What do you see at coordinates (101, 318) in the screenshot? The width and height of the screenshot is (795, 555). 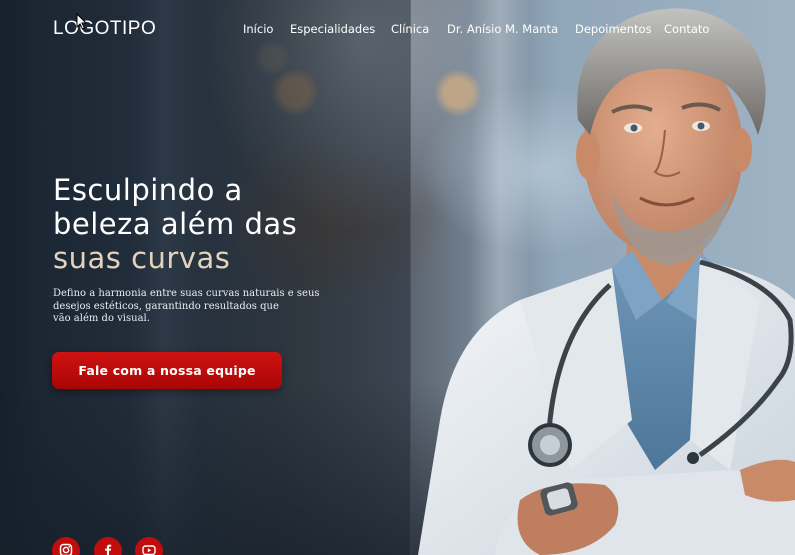 I see `description-line: vão além do visual.` at bounding box center [101, 318].